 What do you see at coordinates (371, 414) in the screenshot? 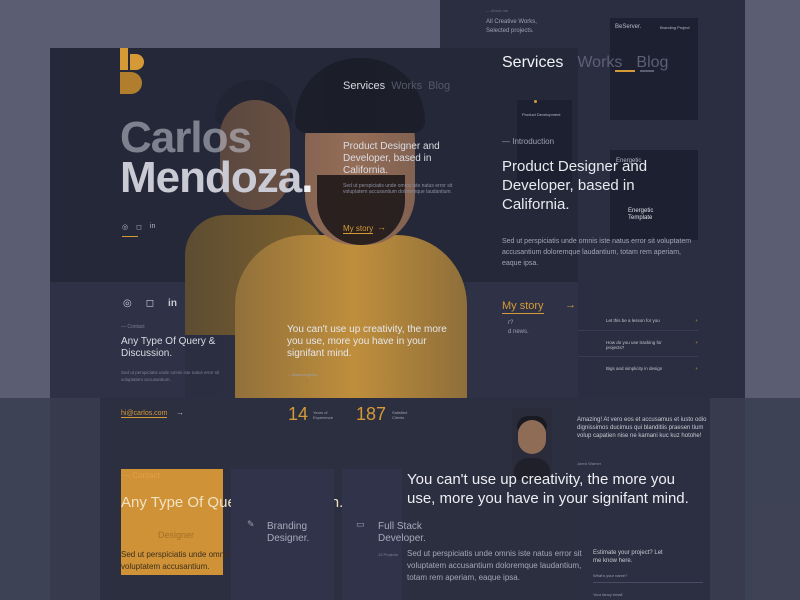
I see `stat-clients-value: 187` at bounding box center [371, 414].